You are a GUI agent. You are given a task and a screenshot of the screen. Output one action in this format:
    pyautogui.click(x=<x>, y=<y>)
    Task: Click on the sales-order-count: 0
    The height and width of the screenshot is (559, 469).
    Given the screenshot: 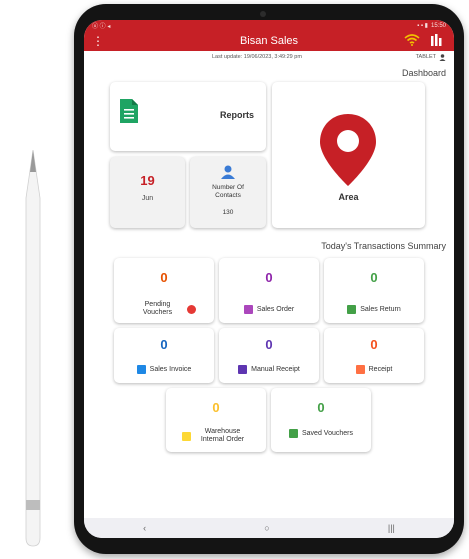 What is the action you would take?
    pyautogui.click(x=269, y=277)
    